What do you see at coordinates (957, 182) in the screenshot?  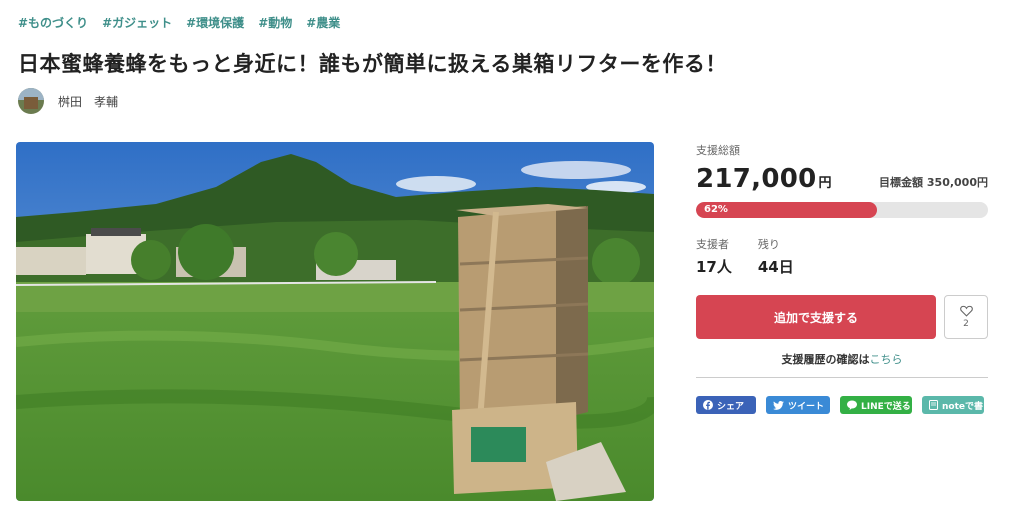 I see `goal-value: 350,000円` at bounding box center [957, 182].